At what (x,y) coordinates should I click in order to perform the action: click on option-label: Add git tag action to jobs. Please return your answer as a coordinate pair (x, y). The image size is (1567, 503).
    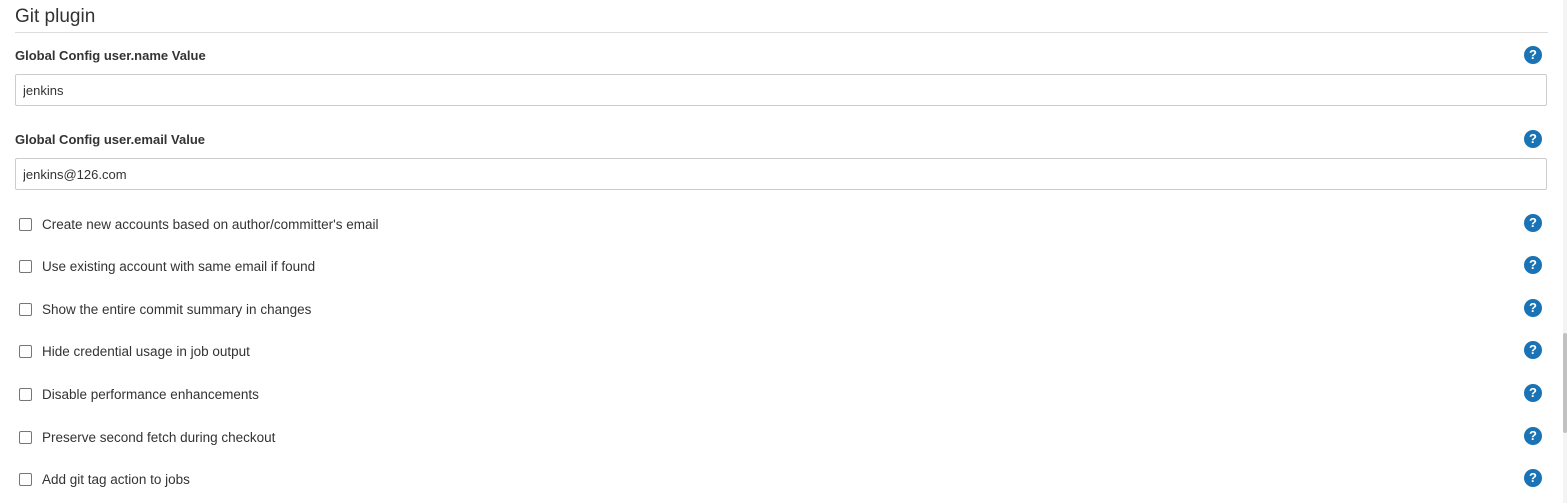
    Looking at the image, I should click on (116, 479).